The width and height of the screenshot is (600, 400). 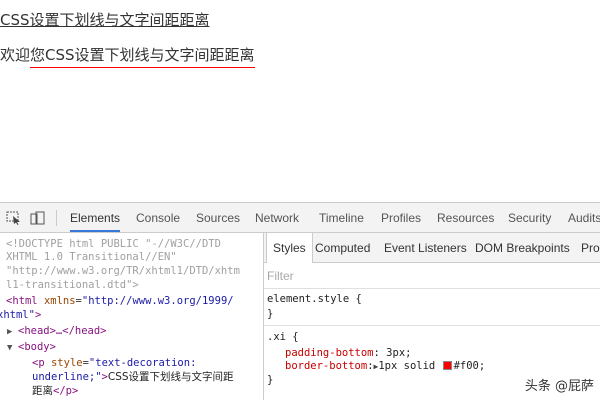 What do you see at coordinates (417, 276) in the screenshot?
I see `styles-filter-input` at bounding box center [417, 276].